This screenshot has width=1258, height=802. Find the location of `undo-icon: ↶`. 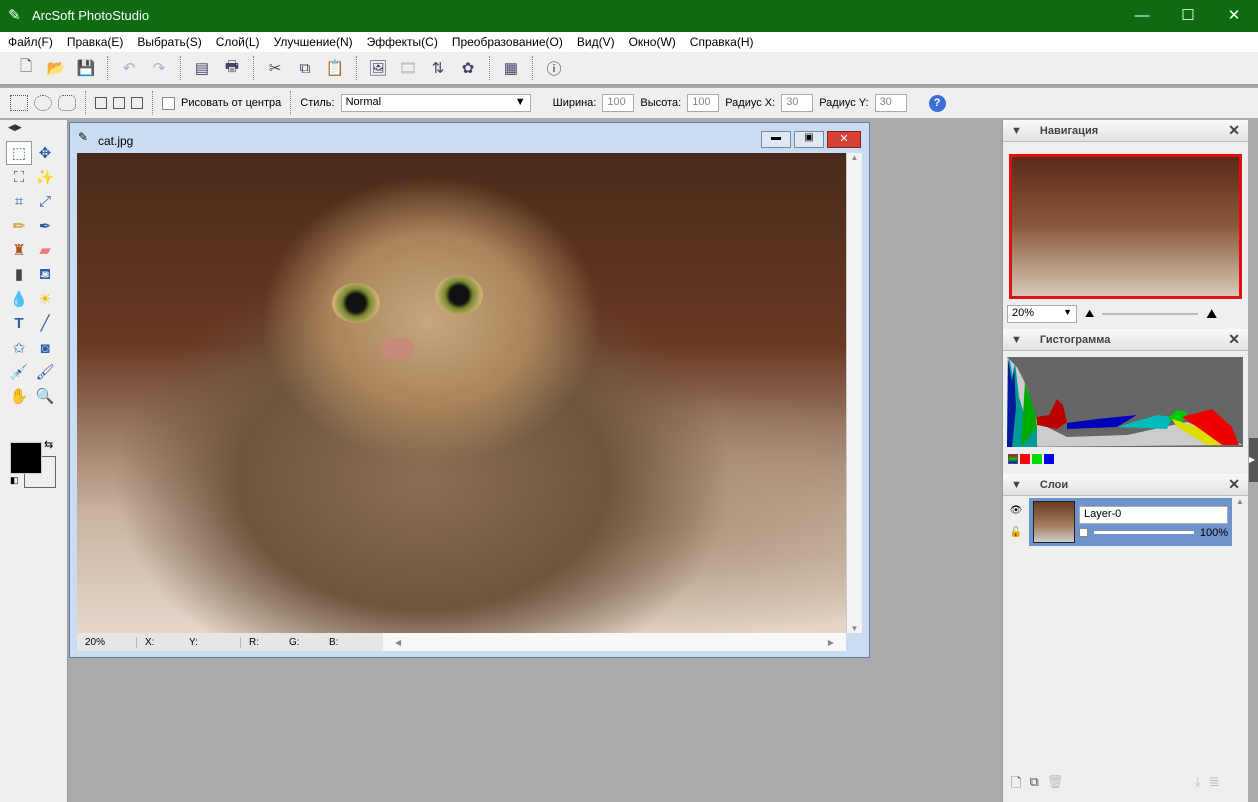

undo-icon: ↶ is located at coordinates (129, 68).